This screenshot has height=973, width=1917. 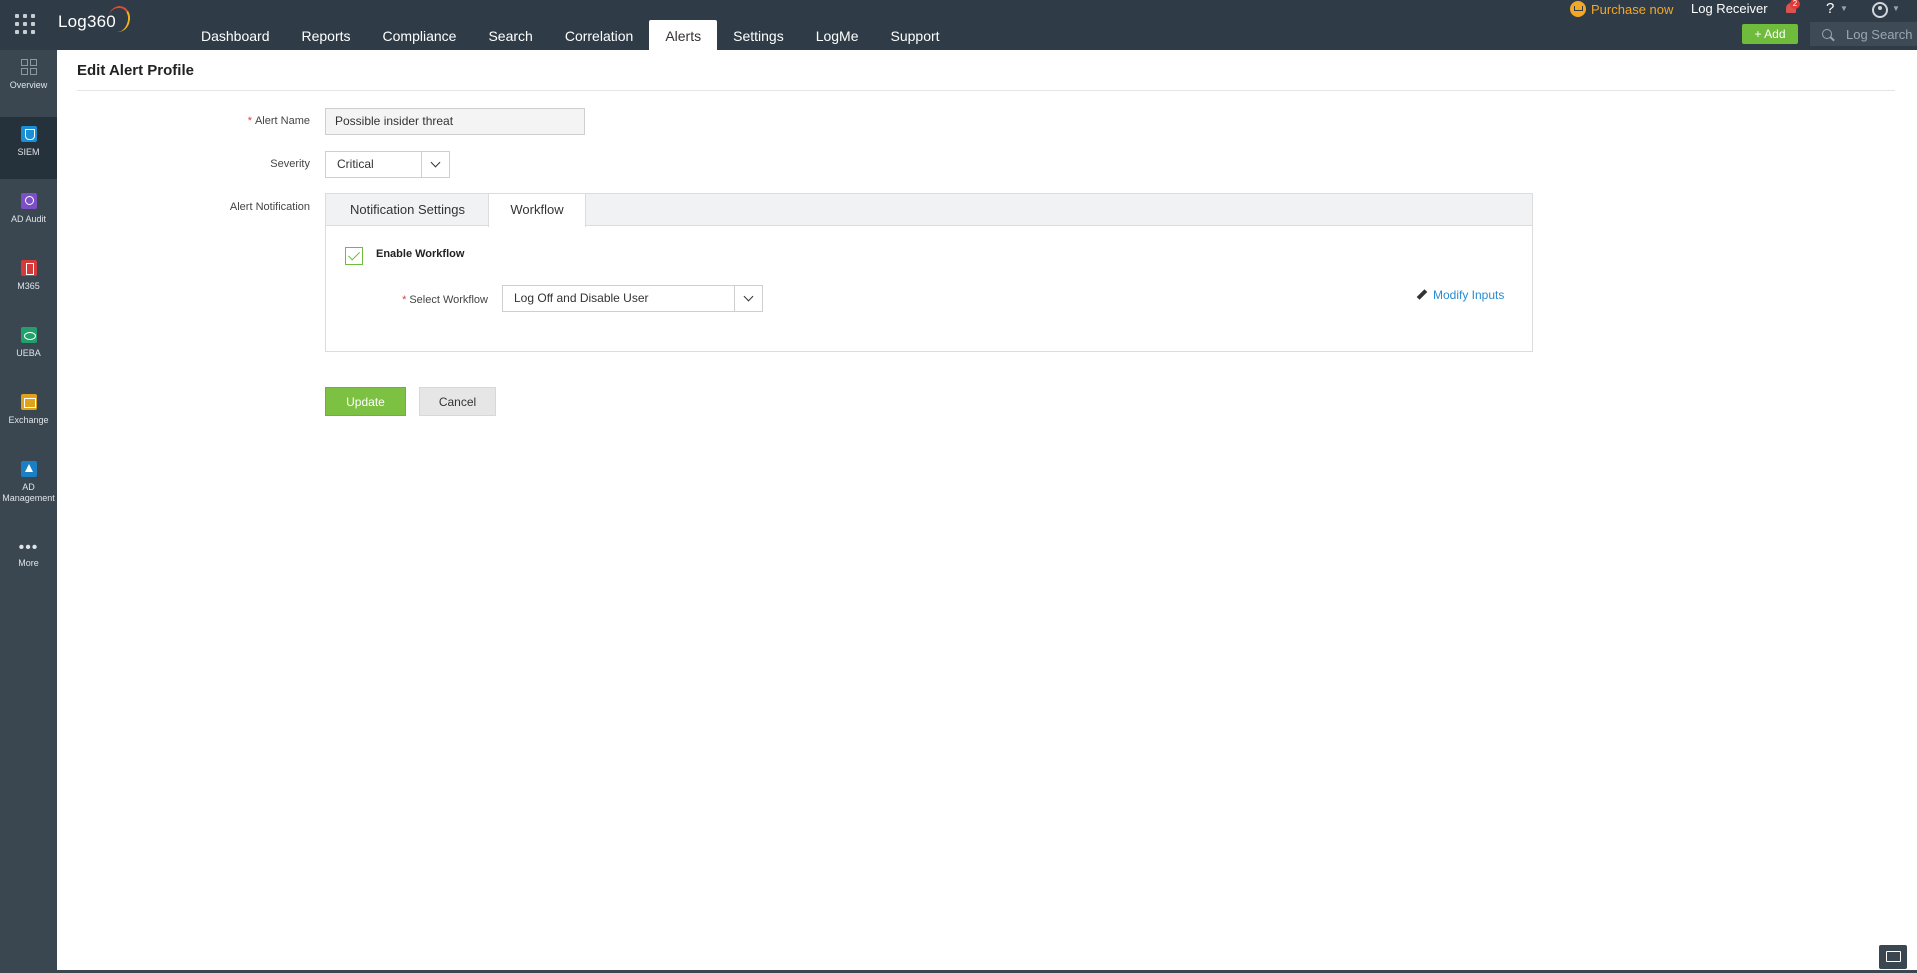 What do you see at coordinates (1422, 295) in the screenshot?
I see `pencil-icon` at bounding box center [1422, 295].